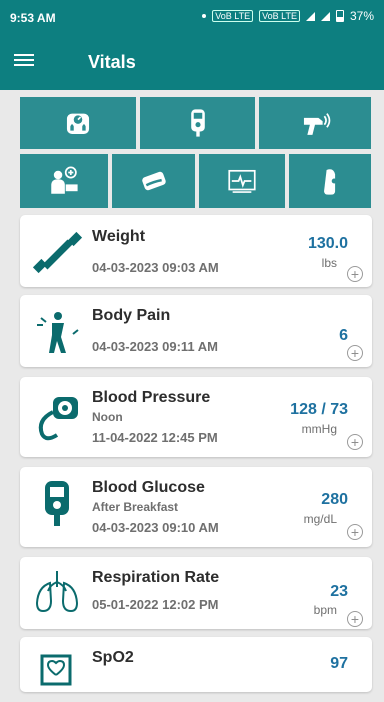  I want to click on body-pain-icon, so click(58, 332).